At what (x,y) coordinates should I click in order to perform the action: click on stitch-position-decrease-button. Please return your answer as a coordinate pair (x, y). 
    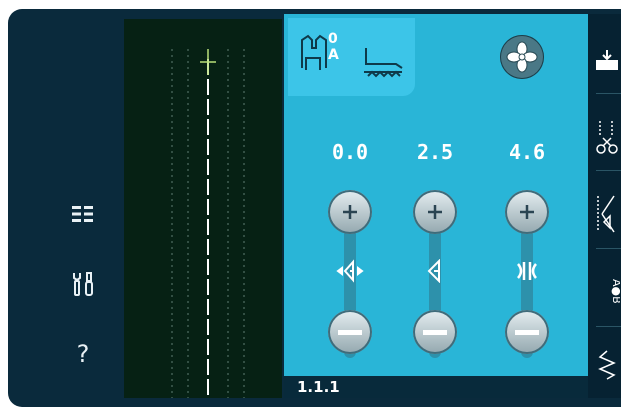
    Looking at the image, I should click on (350, 332).